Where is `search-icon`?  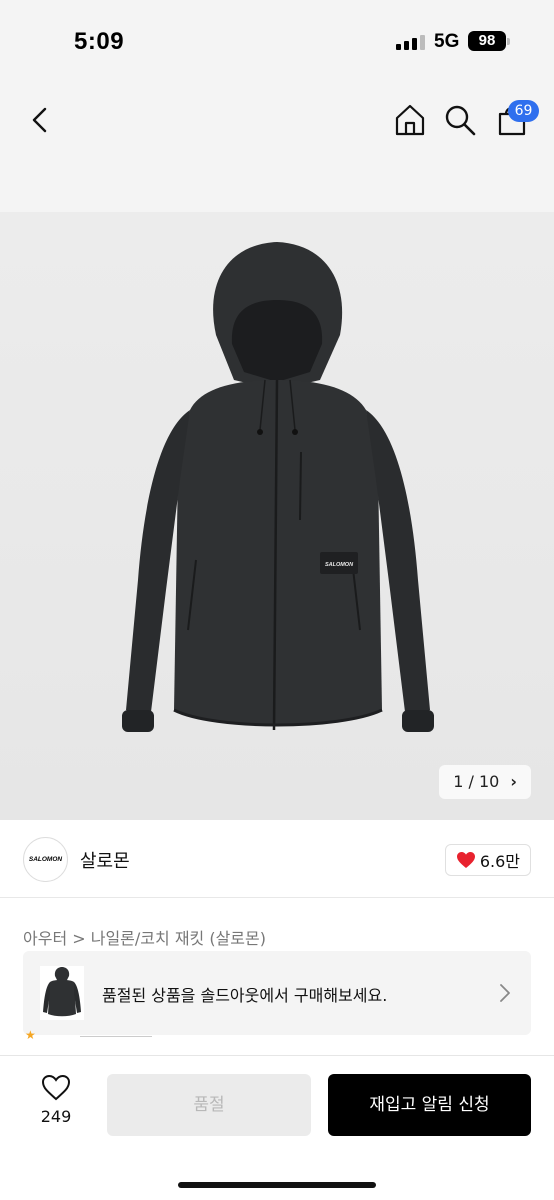
search-icon is located at coordinates (460, 120).